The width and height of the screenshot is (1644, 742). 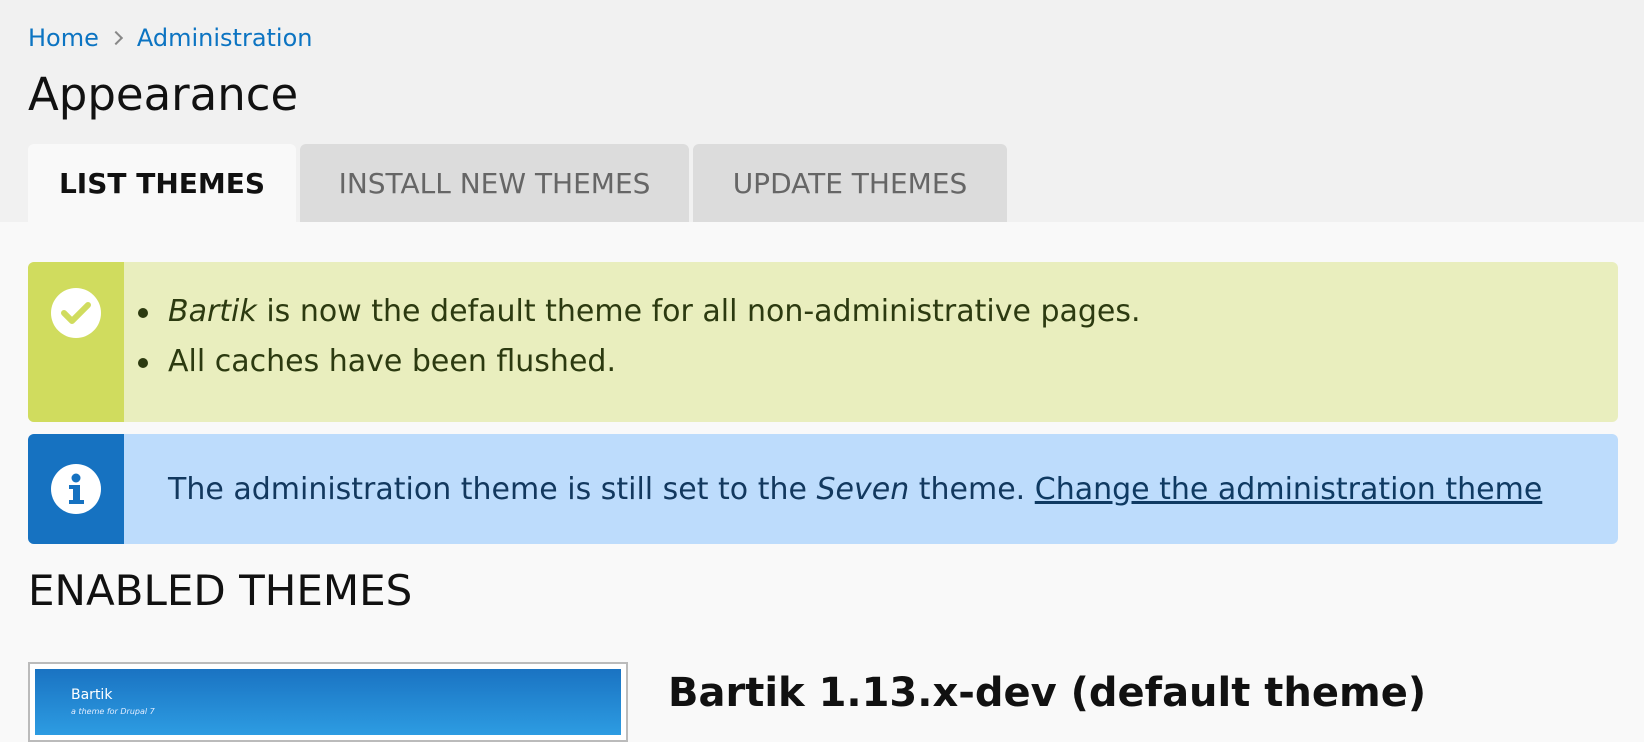 I want to click on screenshot-slogan: a theme for Drupal 7, so click(x=113, y=711).